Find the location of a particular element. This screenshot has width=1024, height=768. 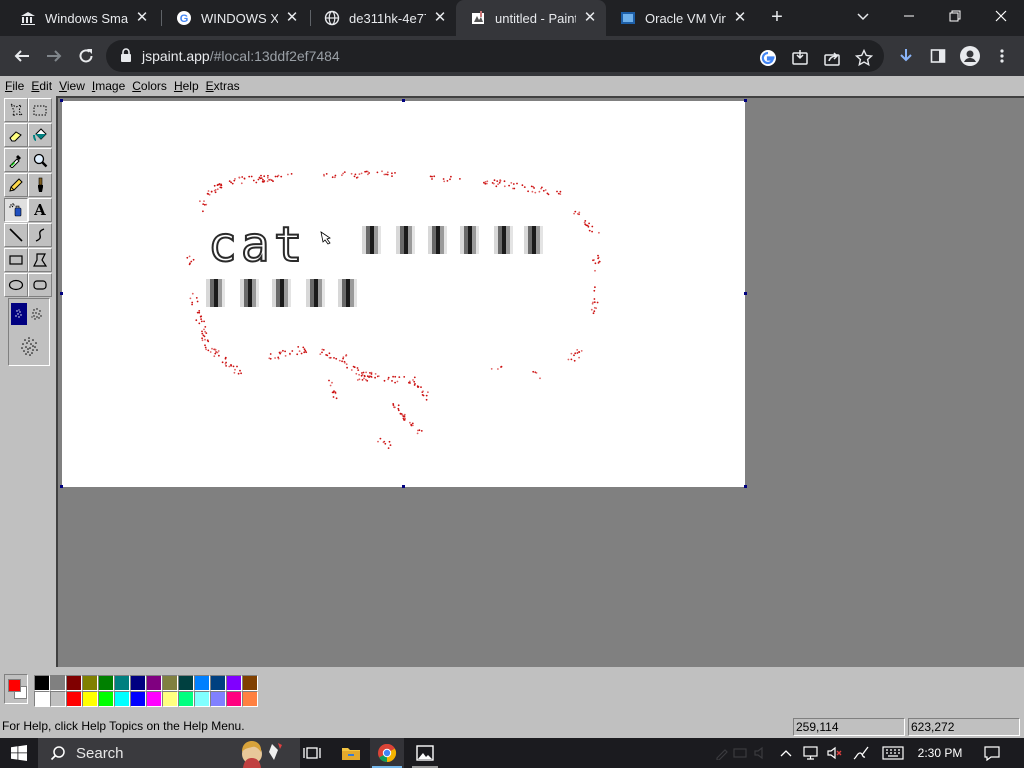

minimize-button is located at coordinates (909, 16).